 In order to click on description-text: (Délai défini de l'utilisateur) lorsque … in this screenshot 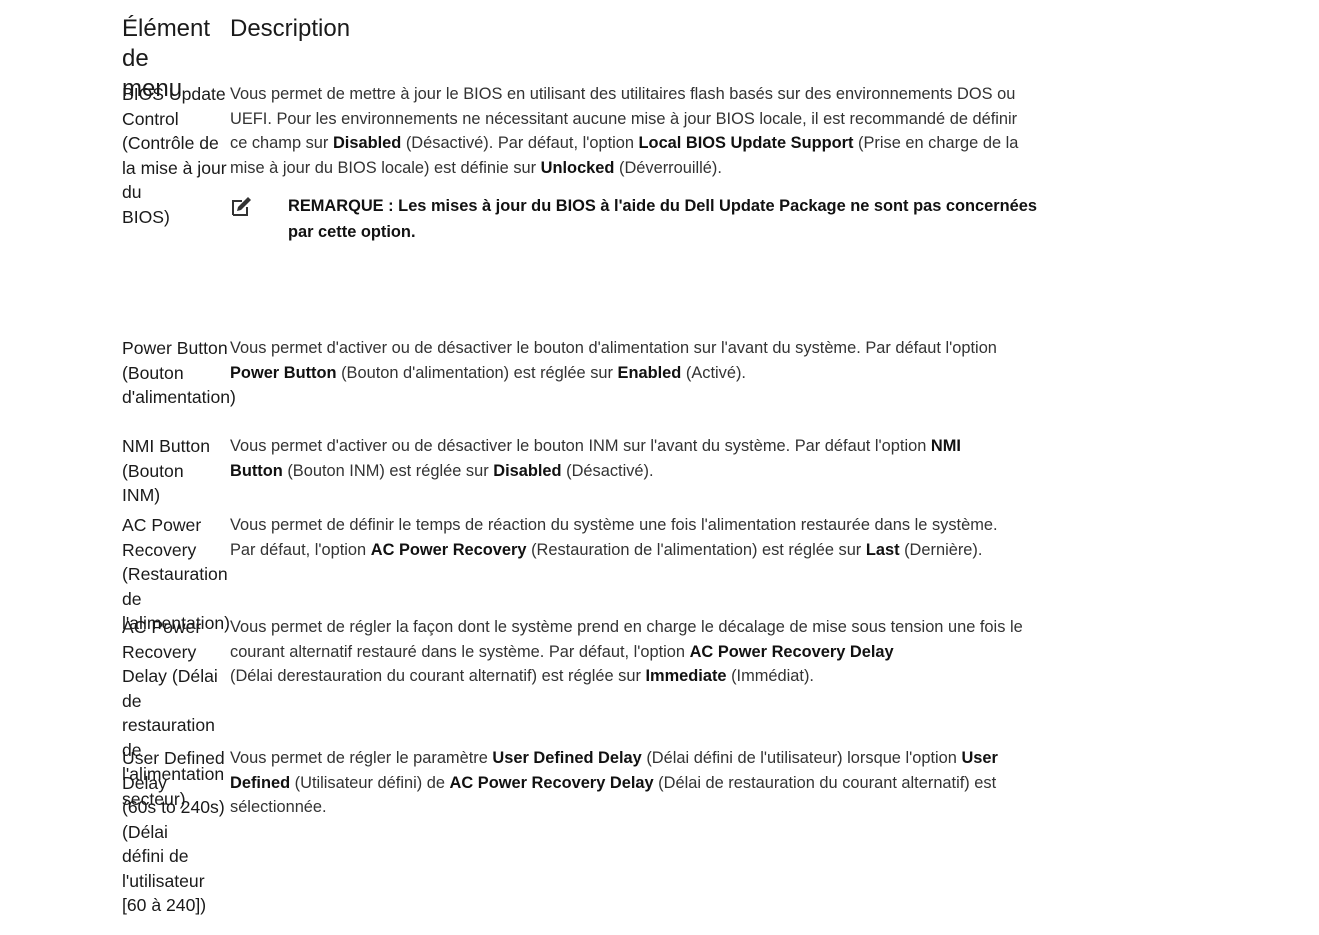, I will do `click(801, 758)`.